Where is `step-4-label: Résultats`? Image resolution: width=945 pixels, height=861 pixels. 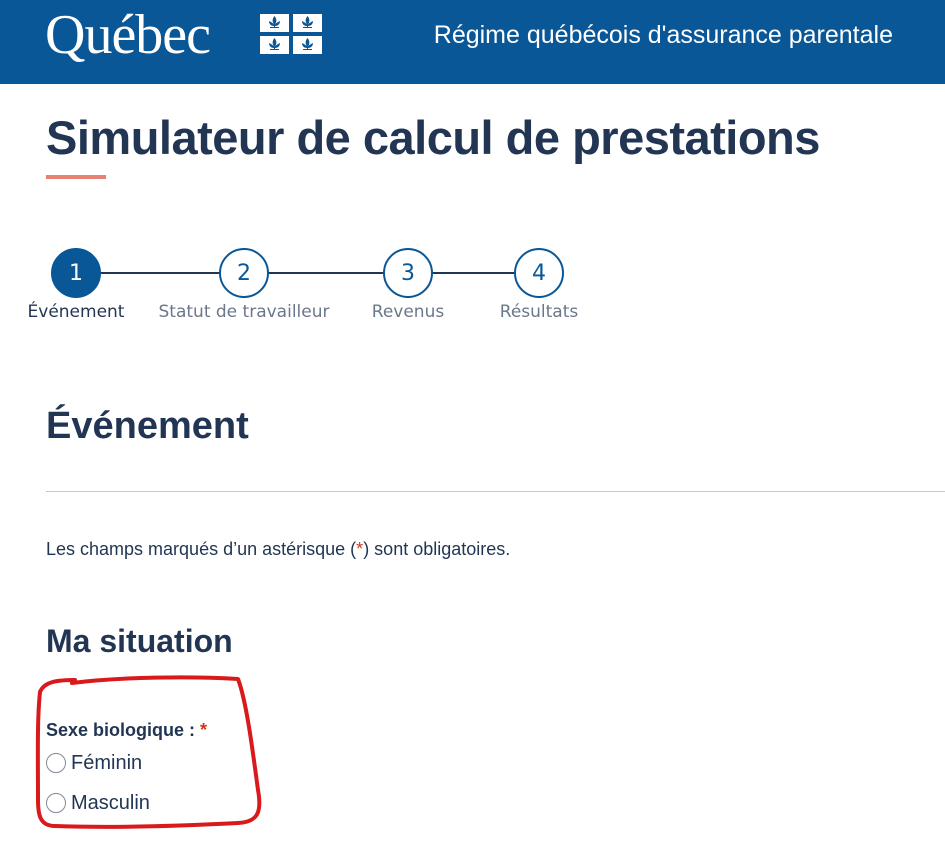 step-4-label: Résultats is located at coordinates (539, 312).